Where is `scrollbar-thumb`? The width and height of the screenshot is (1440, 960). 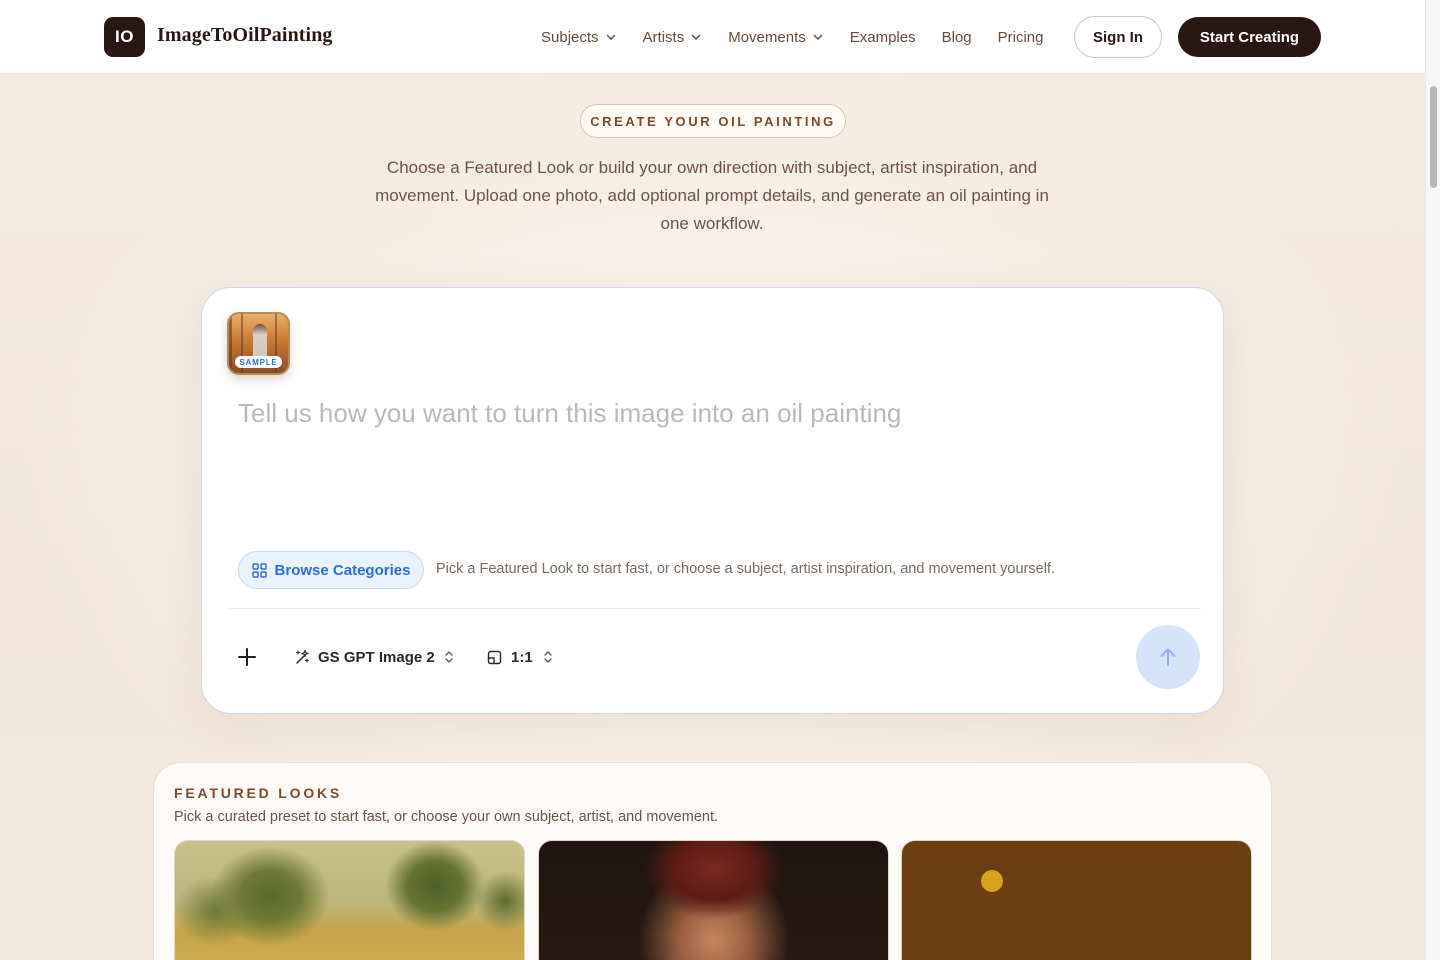
scrollbar-thumb is located at coordinates (1433, 137).